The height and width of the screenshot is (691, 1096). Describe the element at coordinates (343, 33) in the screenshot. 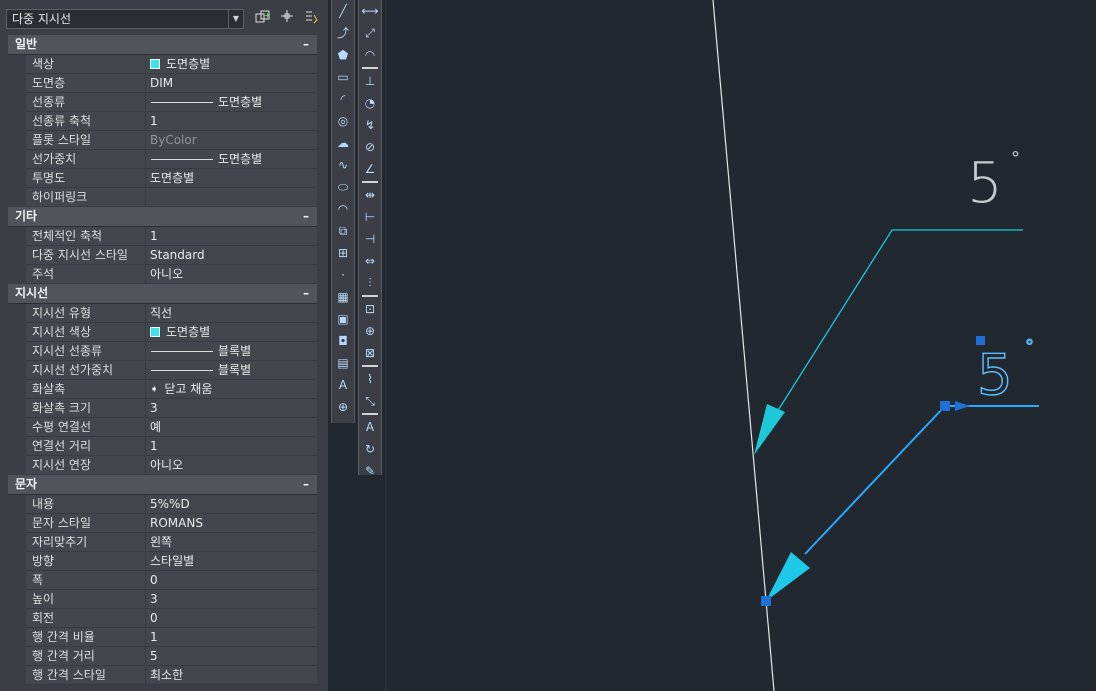

I see `polyline-icon: ⤴` at that location.